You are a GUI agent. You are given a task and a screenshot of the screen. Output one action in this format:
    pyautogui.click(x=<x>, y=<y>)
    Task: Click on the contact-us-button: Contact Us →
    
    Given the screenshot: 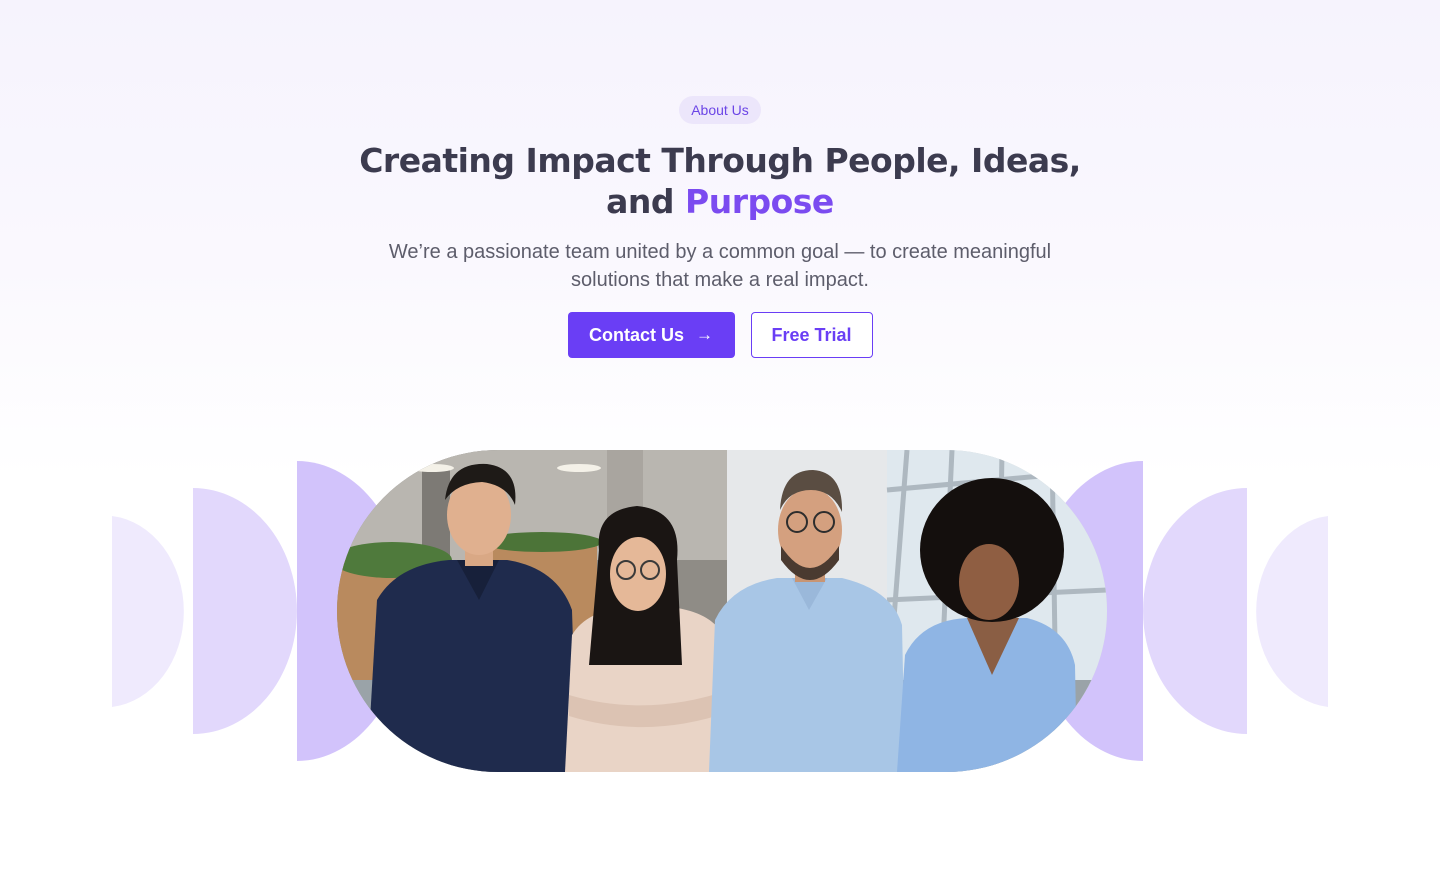 What is the action you would take?
    pyautogui.click(x=651, y=335)
    